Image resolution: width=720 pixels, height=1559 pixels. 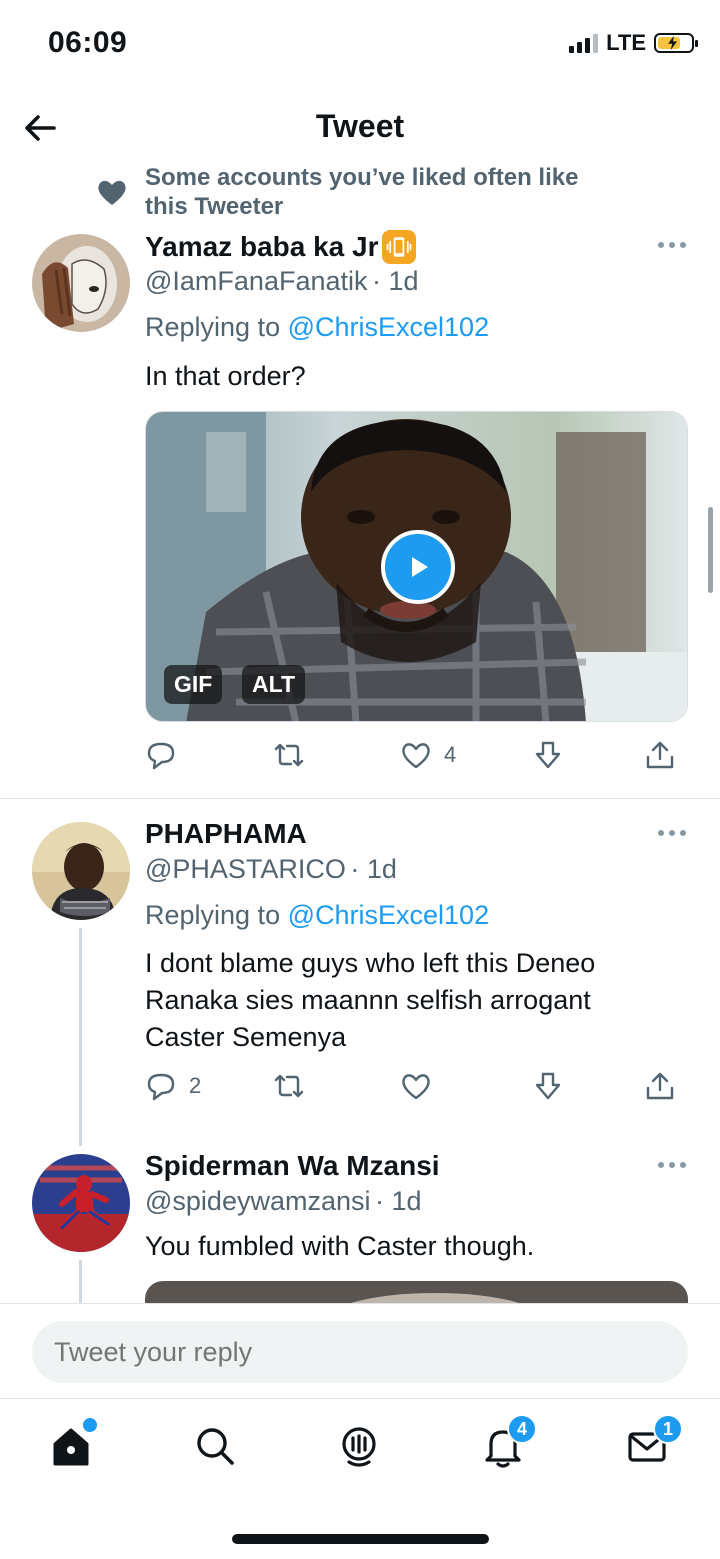 I want to click on author-name: Yamaz baba ka Jr, so click(x=261, y=247).